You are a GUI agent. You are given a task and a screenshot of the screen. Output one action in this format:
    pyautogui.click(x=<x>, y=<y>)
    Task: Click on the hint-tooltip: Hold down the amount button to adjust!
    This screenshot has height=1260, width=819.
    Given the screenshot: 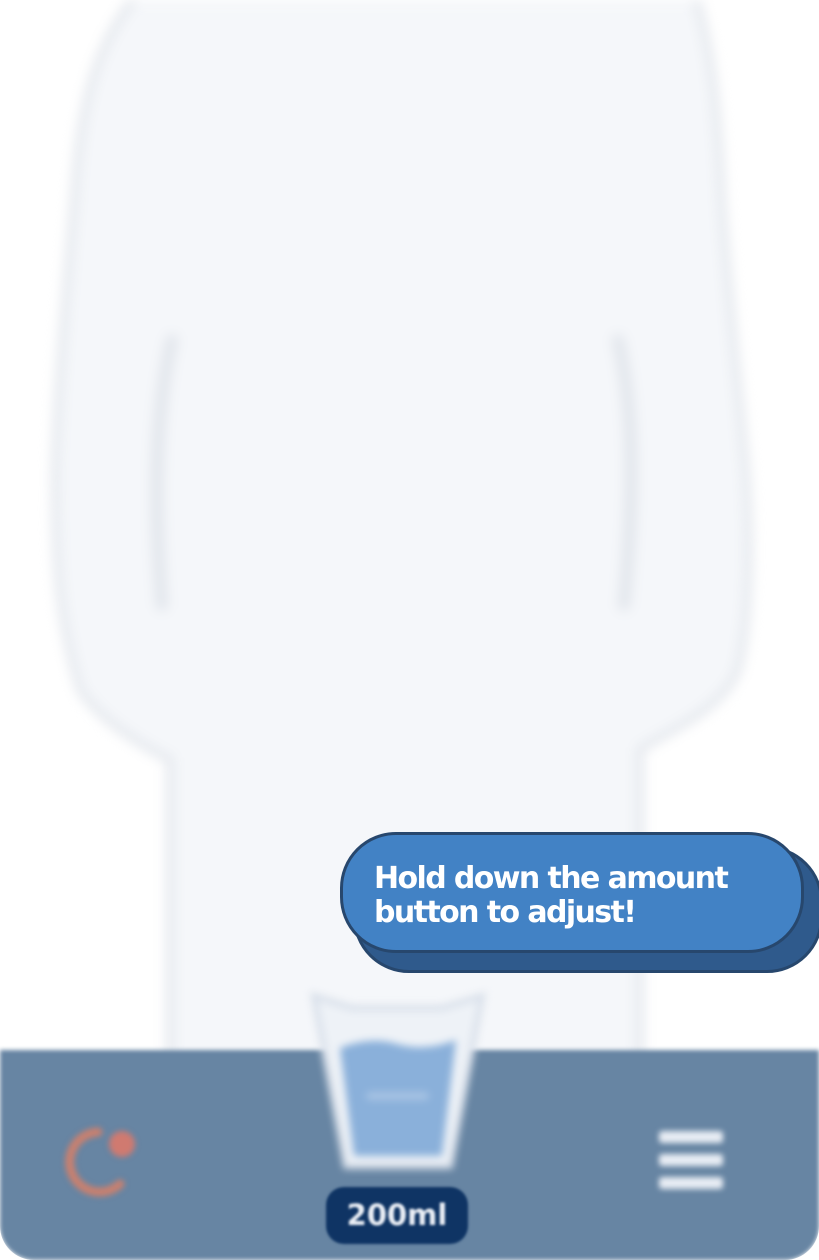 What is the action you would take?
    pyautogui.click(x=572, y=892)
    